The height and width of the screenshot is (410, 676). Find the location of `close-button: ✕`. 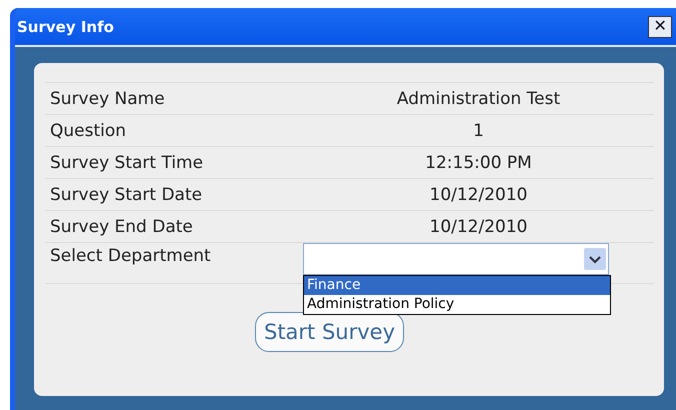

close-button: ✕ is located at coordinates (660, 27).